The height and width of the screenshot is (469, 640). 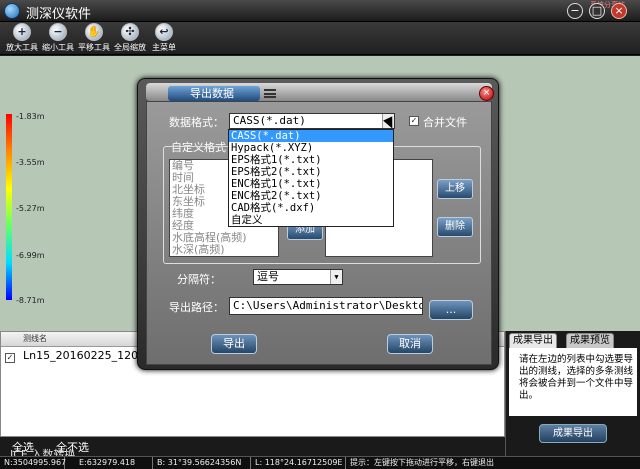 I want to click on full-extent-icon: ✣, so click(x=130, y=32).